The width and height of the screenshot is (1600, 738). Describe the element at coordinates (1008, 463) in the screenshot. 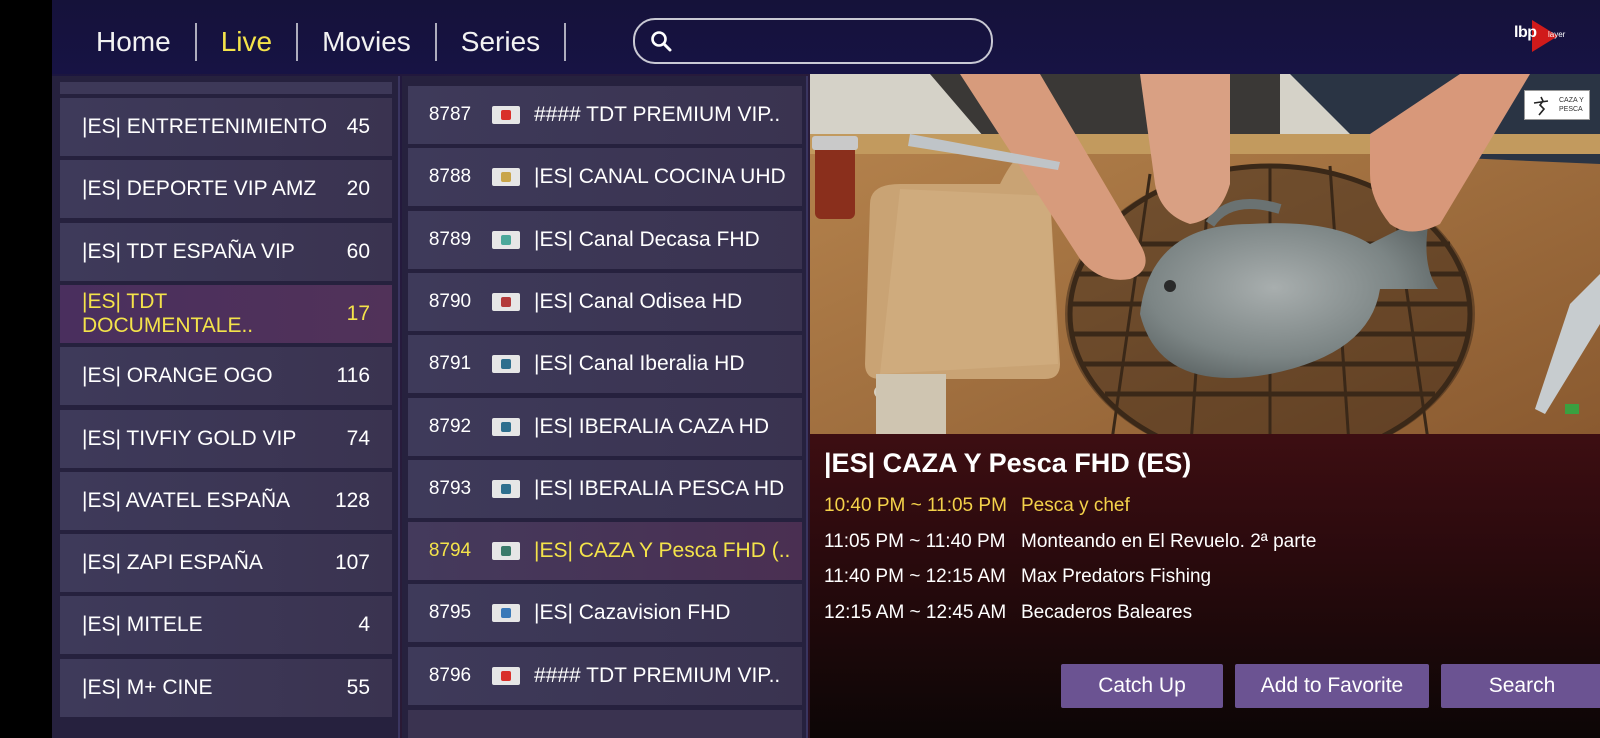

I see `channel-title: |ES| CAZA Y Pesca FHD (ES)` at that location.